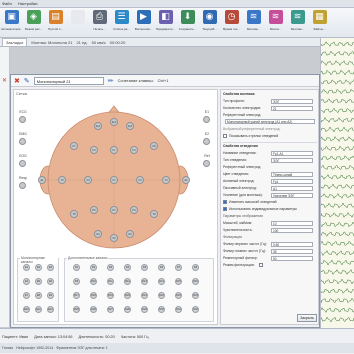 Image resolution: width=354 pixels, height=354 pixels. Describe the element at coordinates (110, 295) in the screenshot. I see `extra-channel-button: D19` at that location.